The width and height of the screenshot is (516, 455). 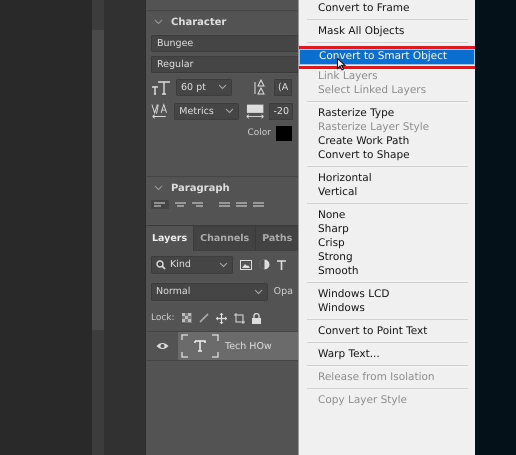 I want to click on panel-tab: Layers, so click(x=170, y=238).